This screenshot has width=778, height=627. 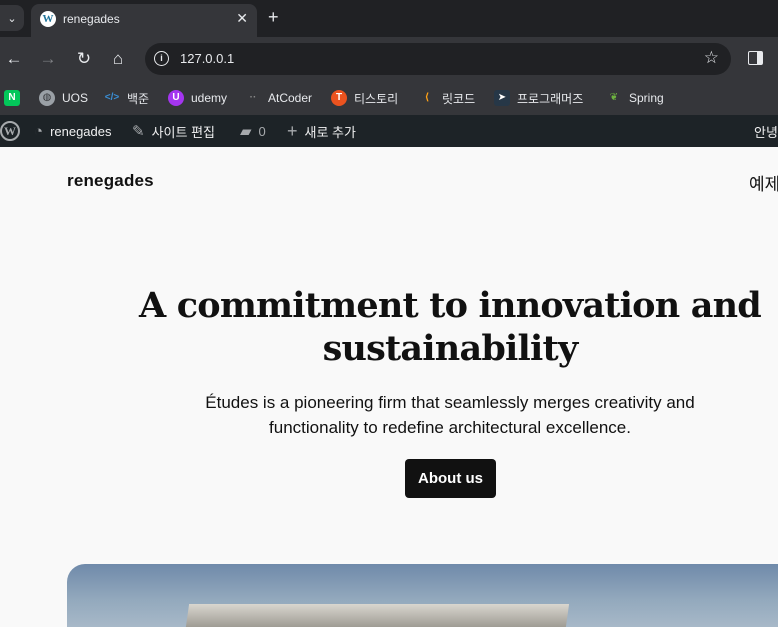 I want to click on url-text: 127.0.0.1, so click(x=207, y=58).